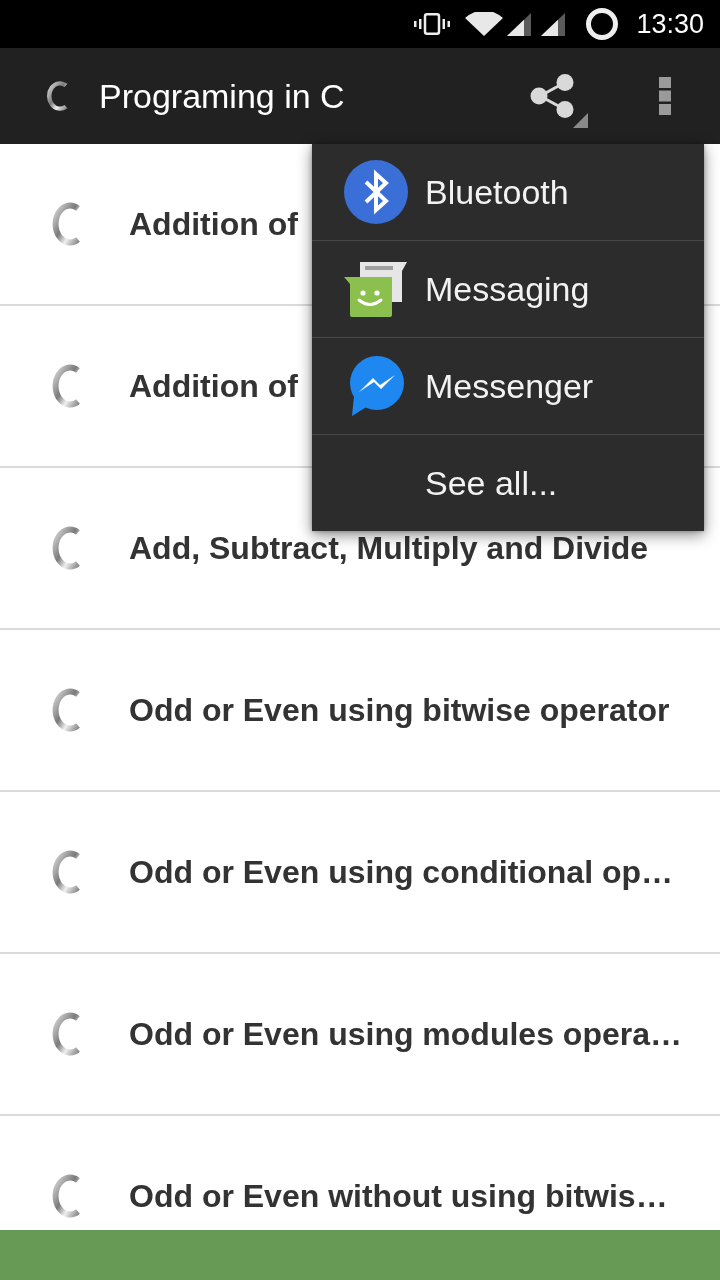  What do you see at coordinates (222, 96) in the screenshot?
I see `app-title: Programing in C` at bounding box center [222, 96].